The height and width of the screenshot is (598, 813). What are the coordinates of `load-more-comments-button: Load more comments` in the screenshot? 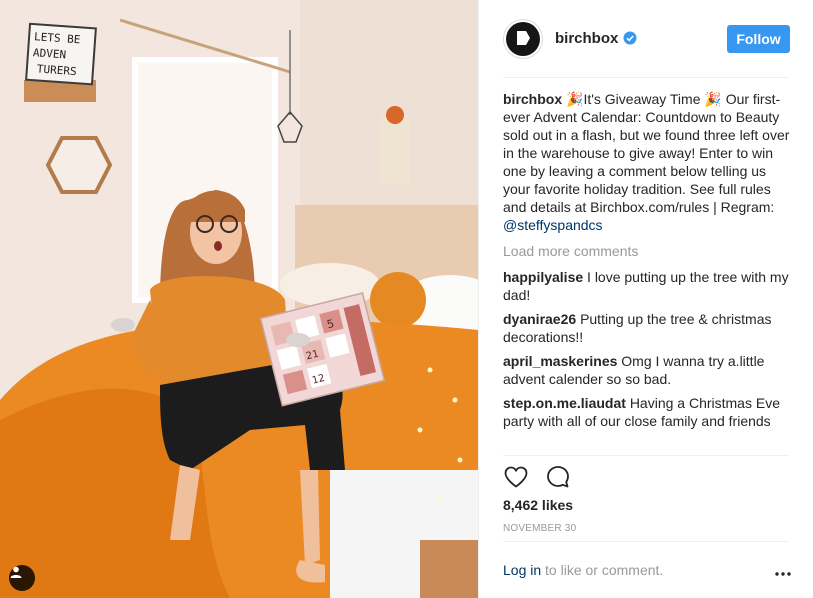 It's located at (648, 251).